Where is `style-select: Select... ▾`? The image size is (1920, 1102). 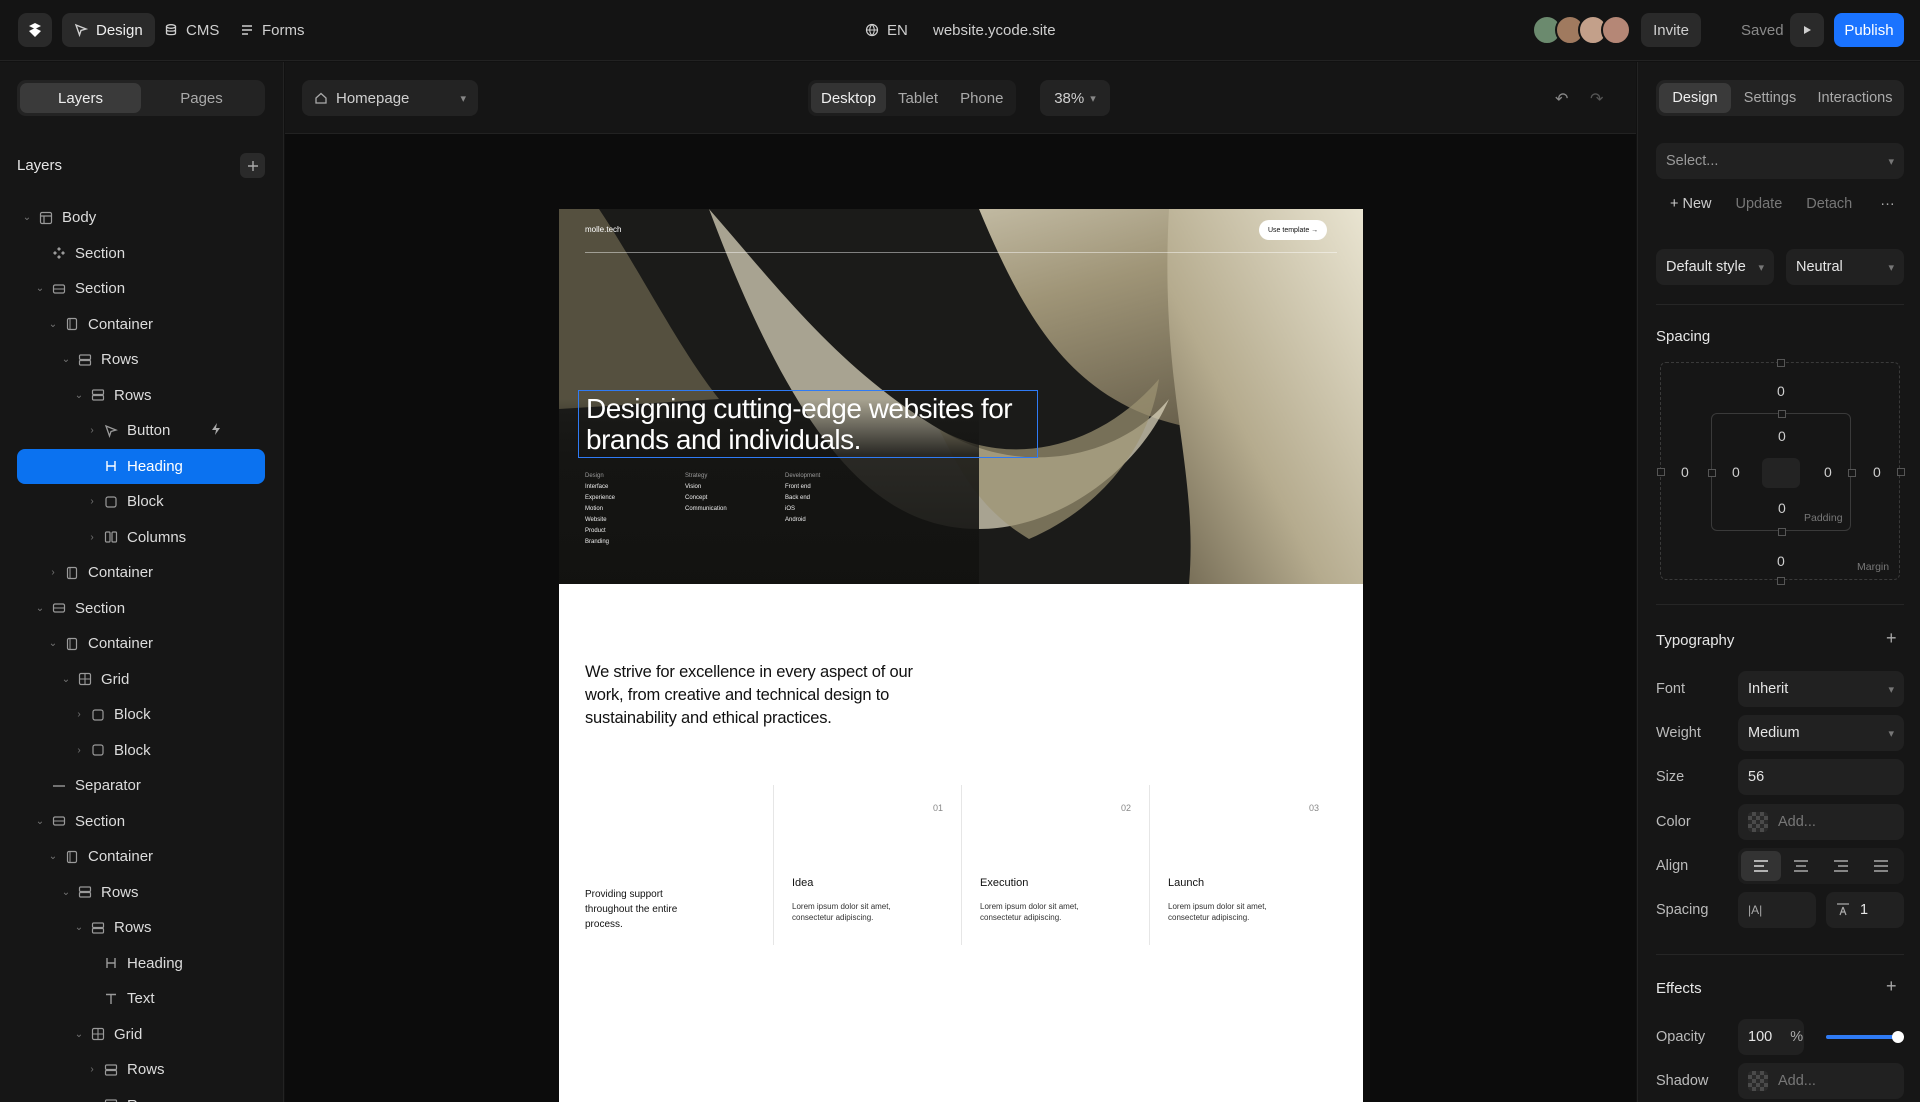 style-select: Select... ▾ is located at coordinates (1780, 161).